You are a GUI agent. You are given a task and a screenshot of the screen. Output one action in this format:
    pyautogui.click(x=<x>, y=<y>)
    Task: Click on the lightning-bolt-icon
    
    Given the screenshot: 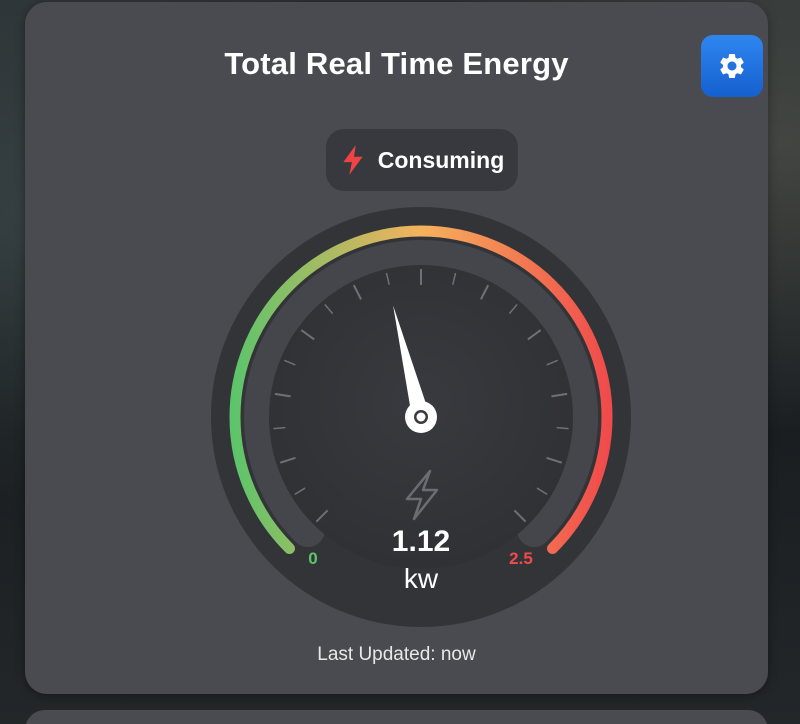 What is the action you would take?
    pyautogui.click(x=353, y=160)
    